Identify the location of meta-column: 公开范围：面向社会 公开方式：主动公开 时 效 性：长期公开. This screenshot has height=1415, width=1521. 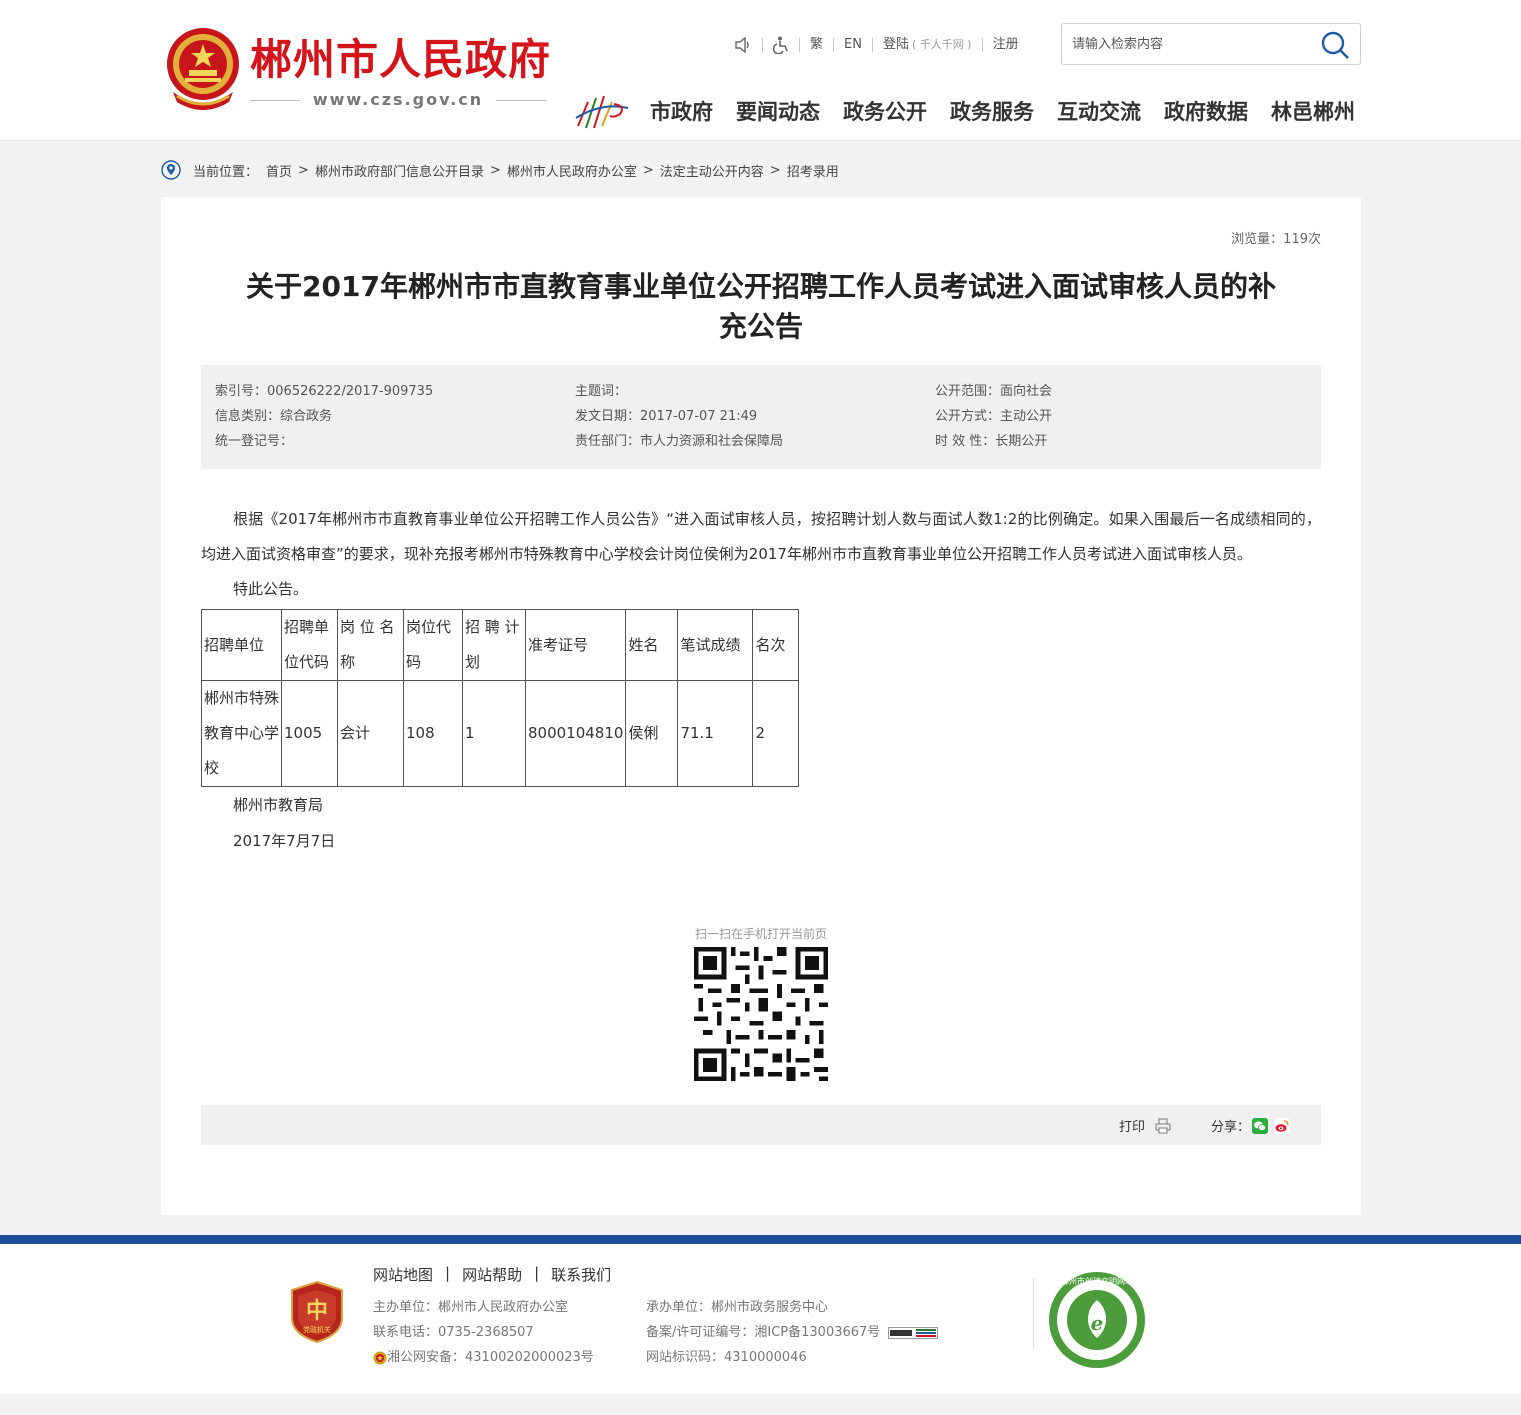
(993, 416).